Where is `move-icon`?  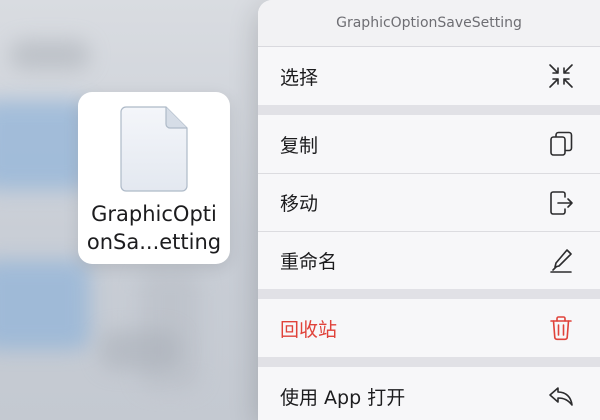 move-icon is located at coordinates (561, 203).